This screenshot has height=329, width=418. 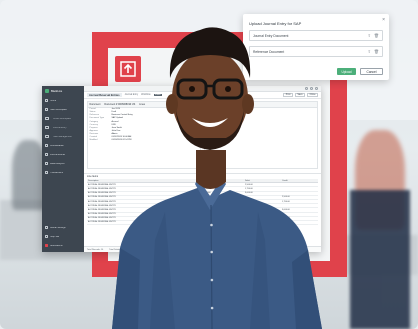 What do you see at coordinates (63, 163) in the screenshot?
I see `sidebar-item: Data Analytics` at bounding box center [63, 163].